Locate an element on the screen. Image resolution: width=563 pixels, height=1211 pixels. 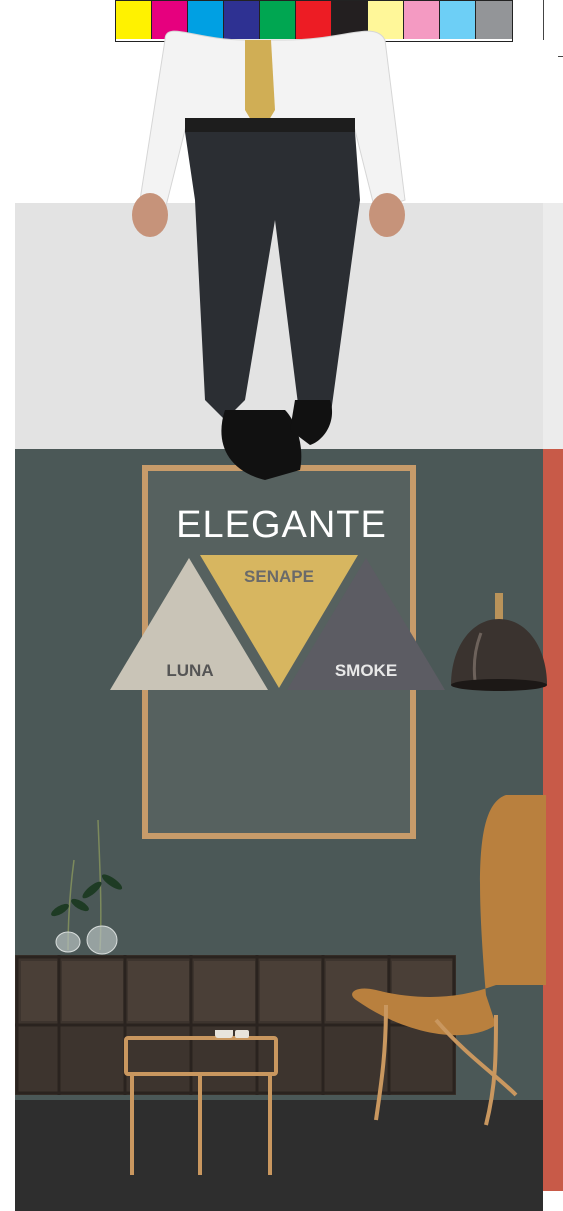
accent-wall-edge is located at coordinates (553, 820).